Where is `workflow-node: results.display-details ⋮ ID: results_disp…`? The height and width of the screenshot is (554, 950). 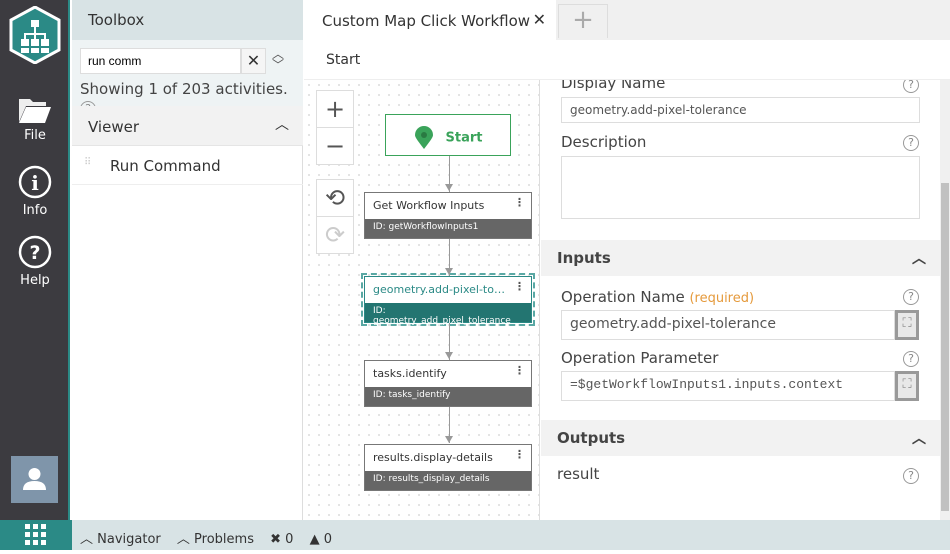 workflow-node: results.display-details ⋮ ID: results_disp… is located at coordinates (448, 467).